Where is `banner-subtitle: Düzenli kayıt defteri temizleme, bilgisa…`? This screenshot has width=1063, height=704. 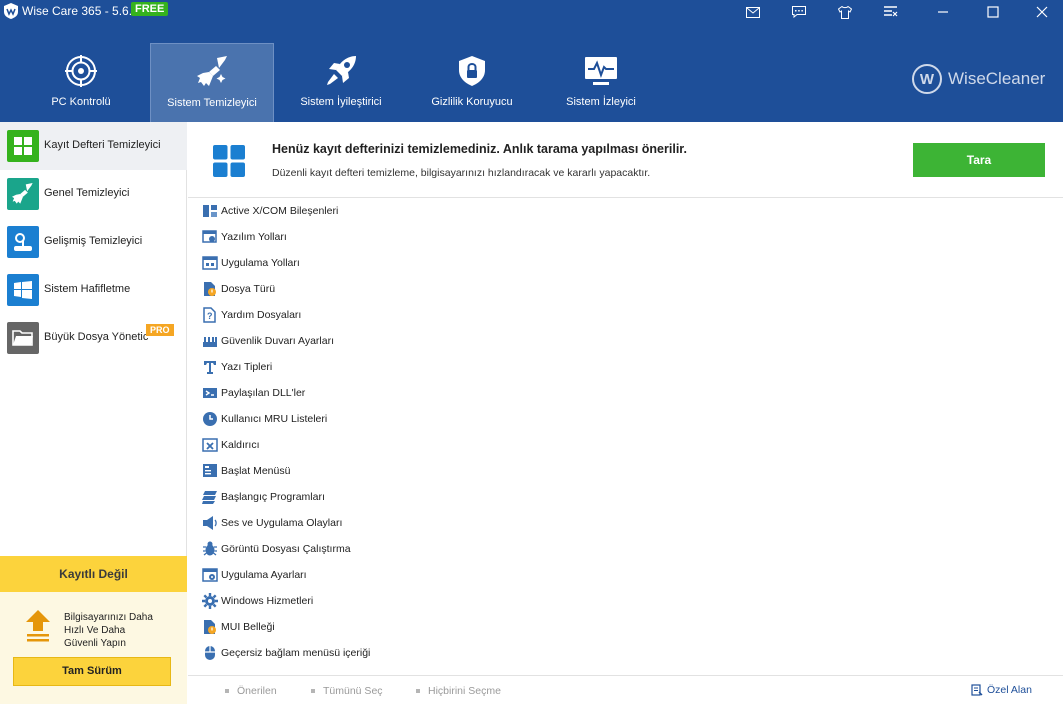 banner-subtitle: Düzenli kayıt defteri temizleme, bilgisa… is located at coordinates (461, 173).